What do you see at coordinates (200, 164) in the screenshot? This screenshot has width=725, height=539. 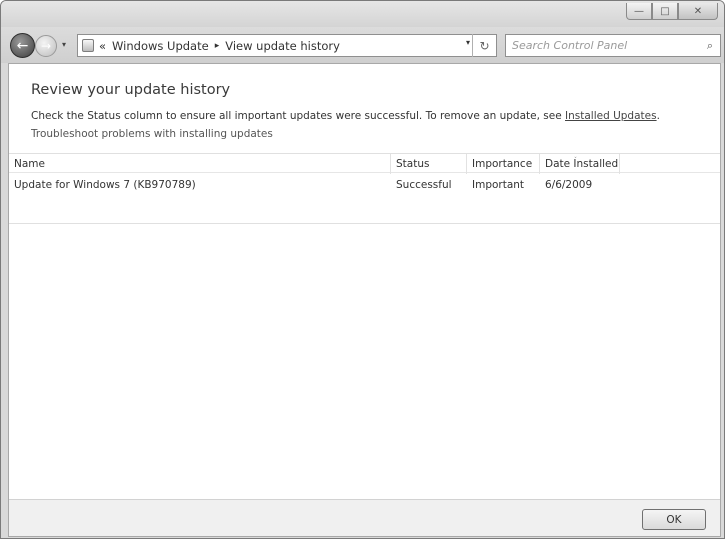 I see `column-header-name: Name` at bounding box center [200, 164].